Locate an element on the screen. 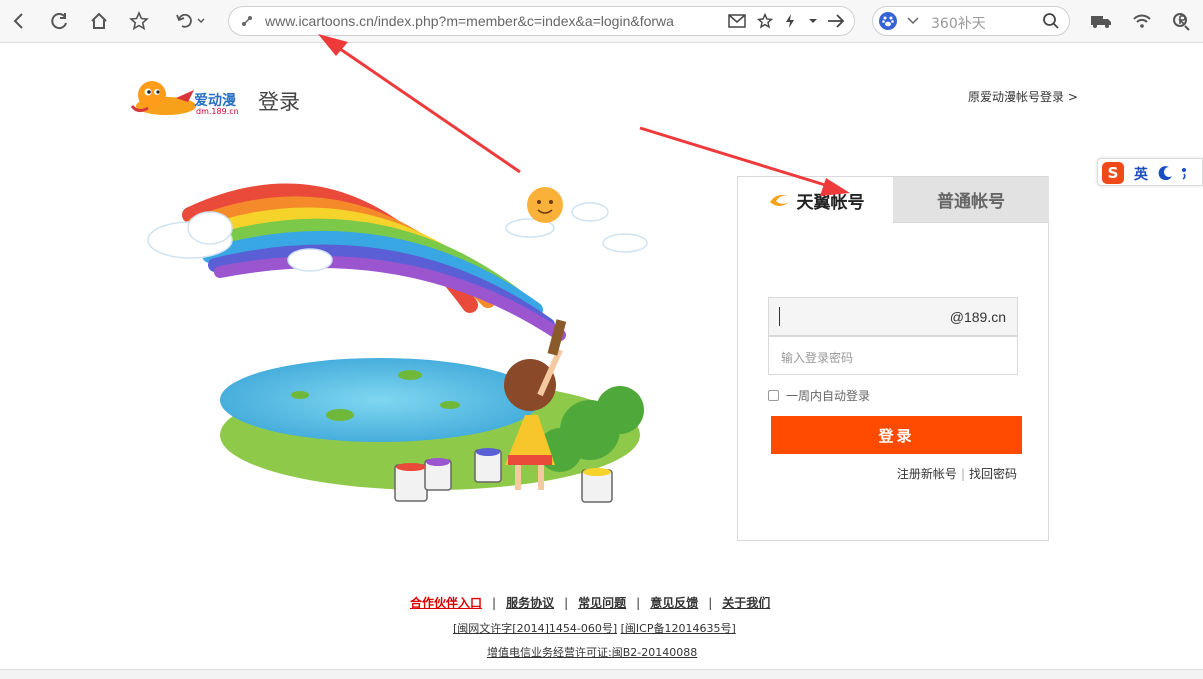 The image size is (1203, 679). password-input: 输入登录密码 is located at coordinates (893, 355).